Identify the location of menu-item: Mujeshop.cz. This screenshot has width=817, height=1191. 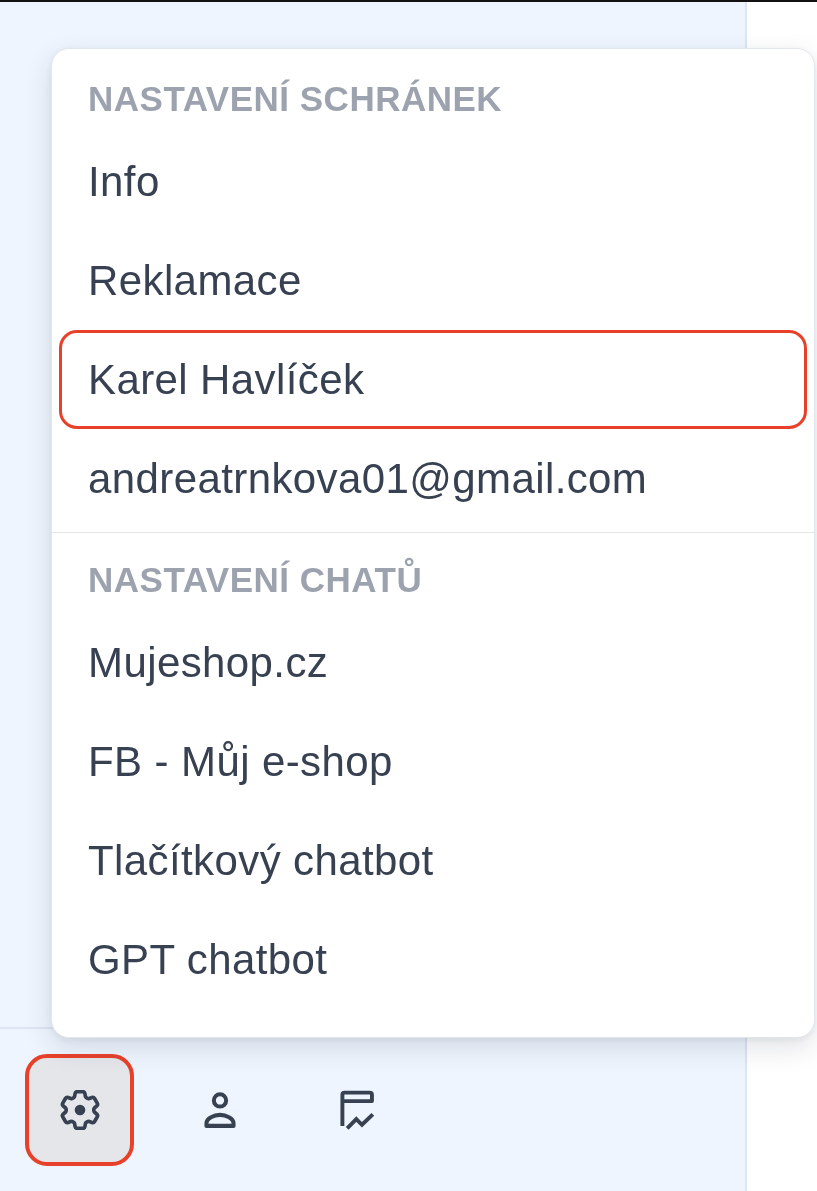
(433, 662).